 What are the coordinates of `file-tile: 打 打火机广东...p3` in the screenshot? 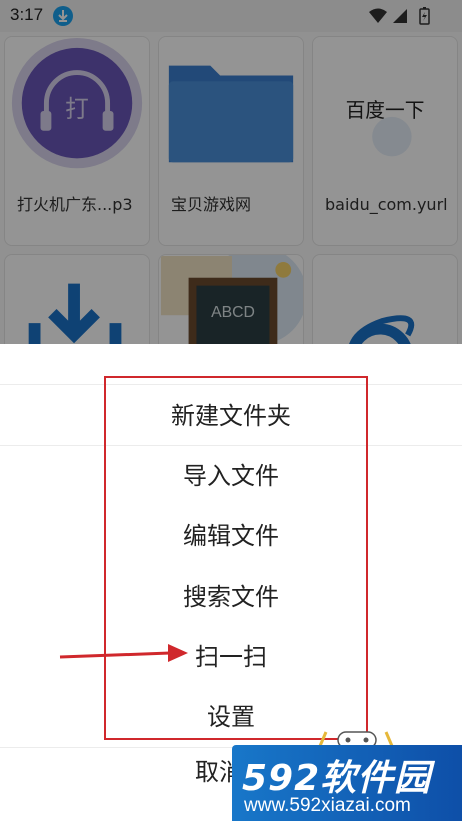 It's located at (77, 141).